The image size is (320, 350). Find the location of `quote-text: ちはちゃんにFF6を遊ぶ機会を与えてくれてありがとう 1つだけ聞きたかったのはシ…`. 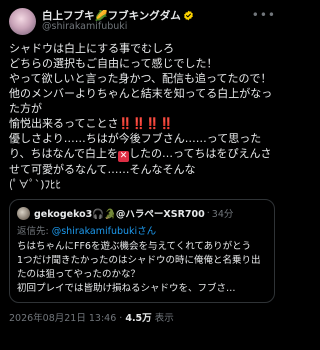

quote-text: ちはちゃんにFF6を遊ぶ機会を与えてくれてありがとう 1つだけ聞きたかったのはシ… is located at coordinates (139, 267).